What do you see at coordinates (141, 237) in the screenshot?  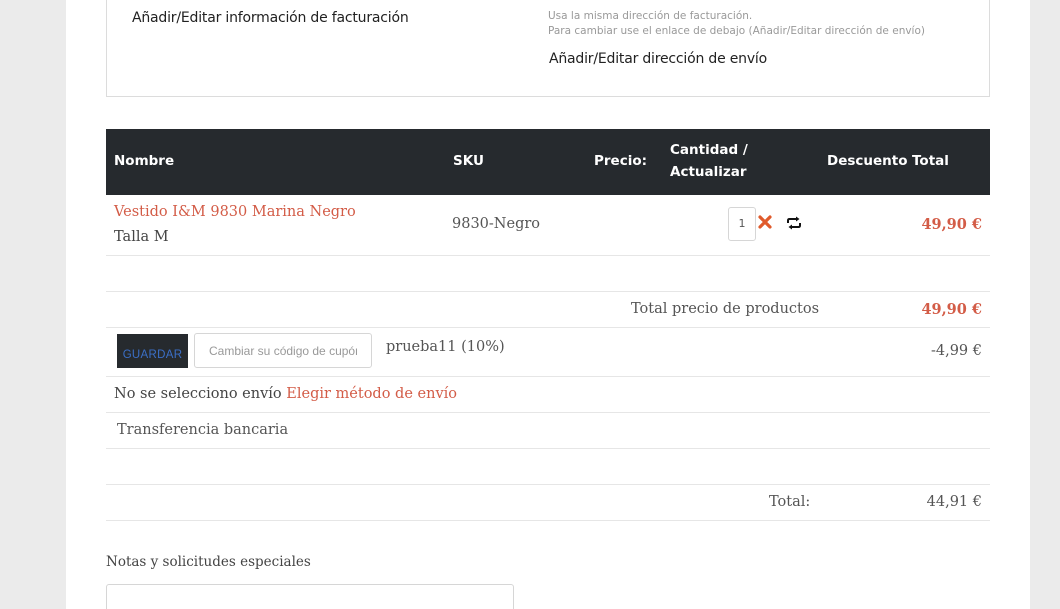 I see `product-variant: Talla M` at bounding box center [141, 237].